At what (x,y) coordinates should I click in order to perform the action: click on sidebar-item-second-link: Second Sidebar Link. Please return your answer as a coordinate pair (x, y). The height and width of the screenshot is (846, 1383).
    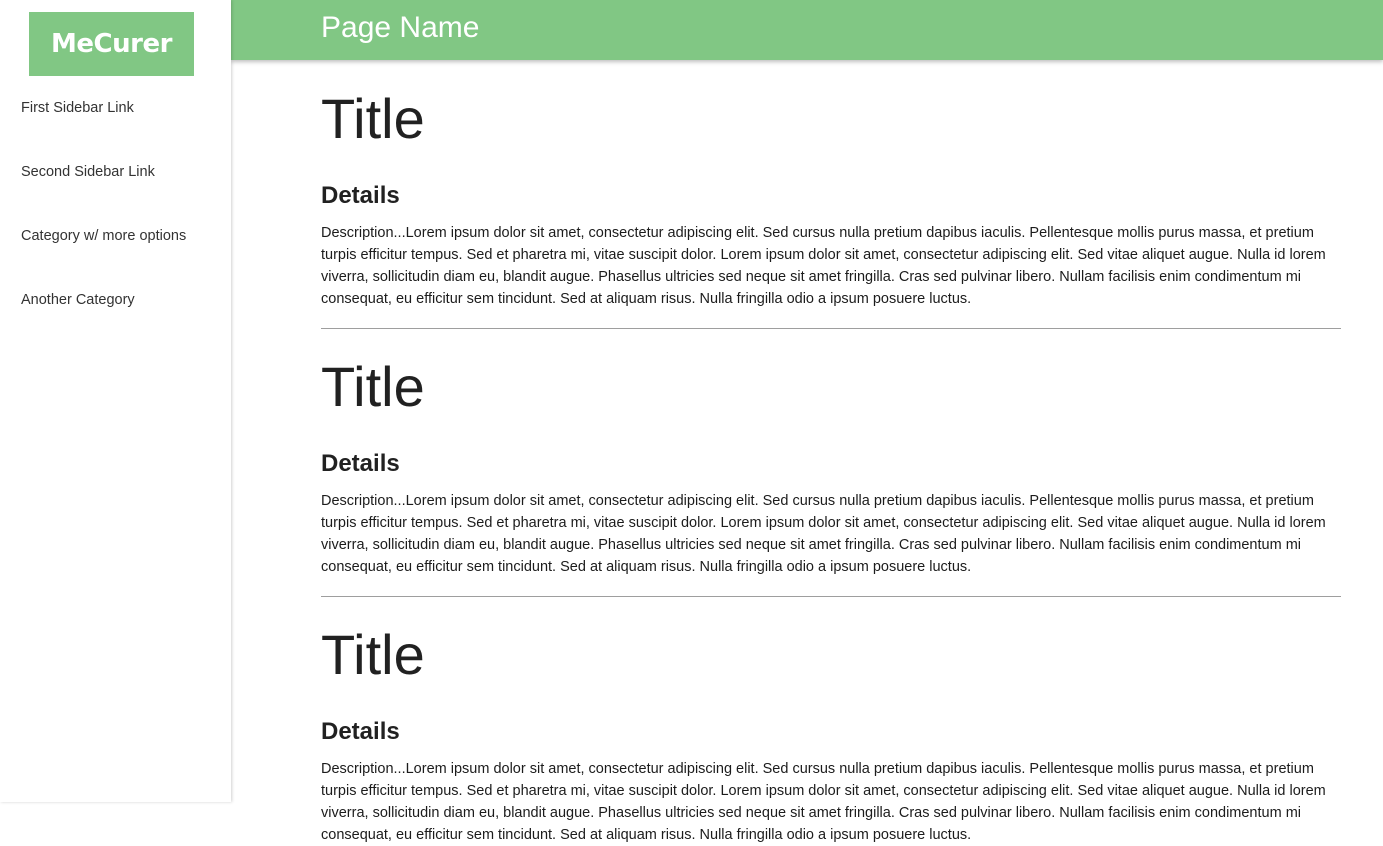
    Looking at the image, I should click on (115, 172).